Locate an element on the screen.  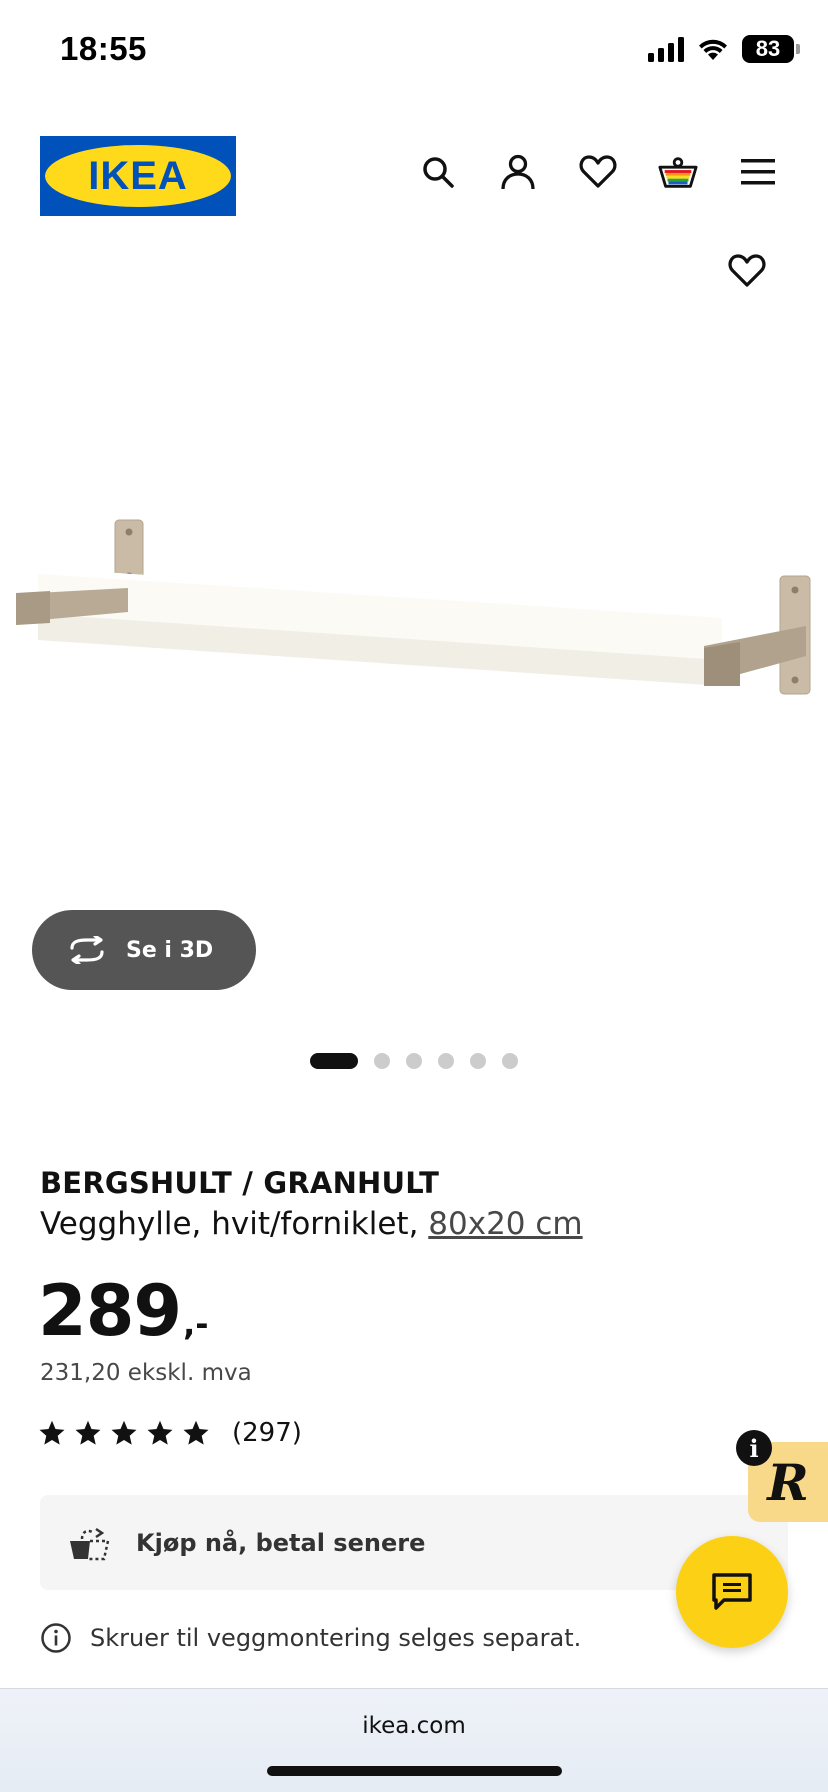
view-3d-button: Se i 3D is located at coordinates (144, 950).